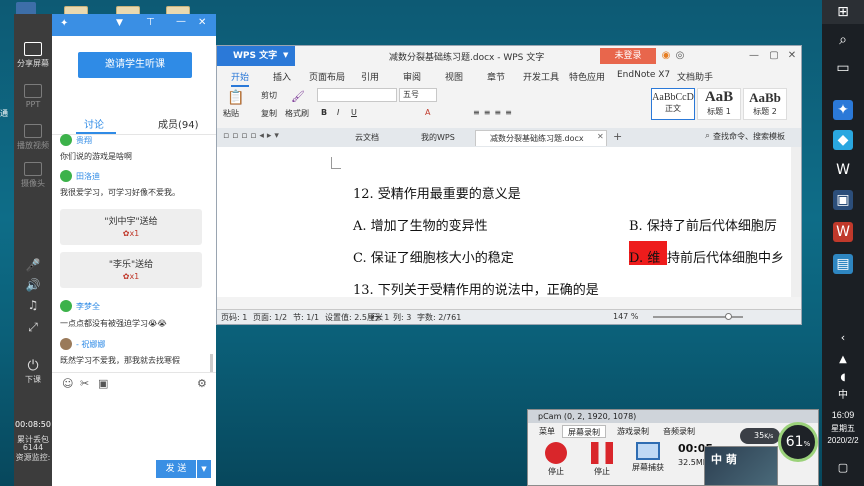 The height and width of the screenshot is (486, 864). Describe the element at coordinates (231, 113) in the screenshot. I see `paste-button: 粘贴` at that location.